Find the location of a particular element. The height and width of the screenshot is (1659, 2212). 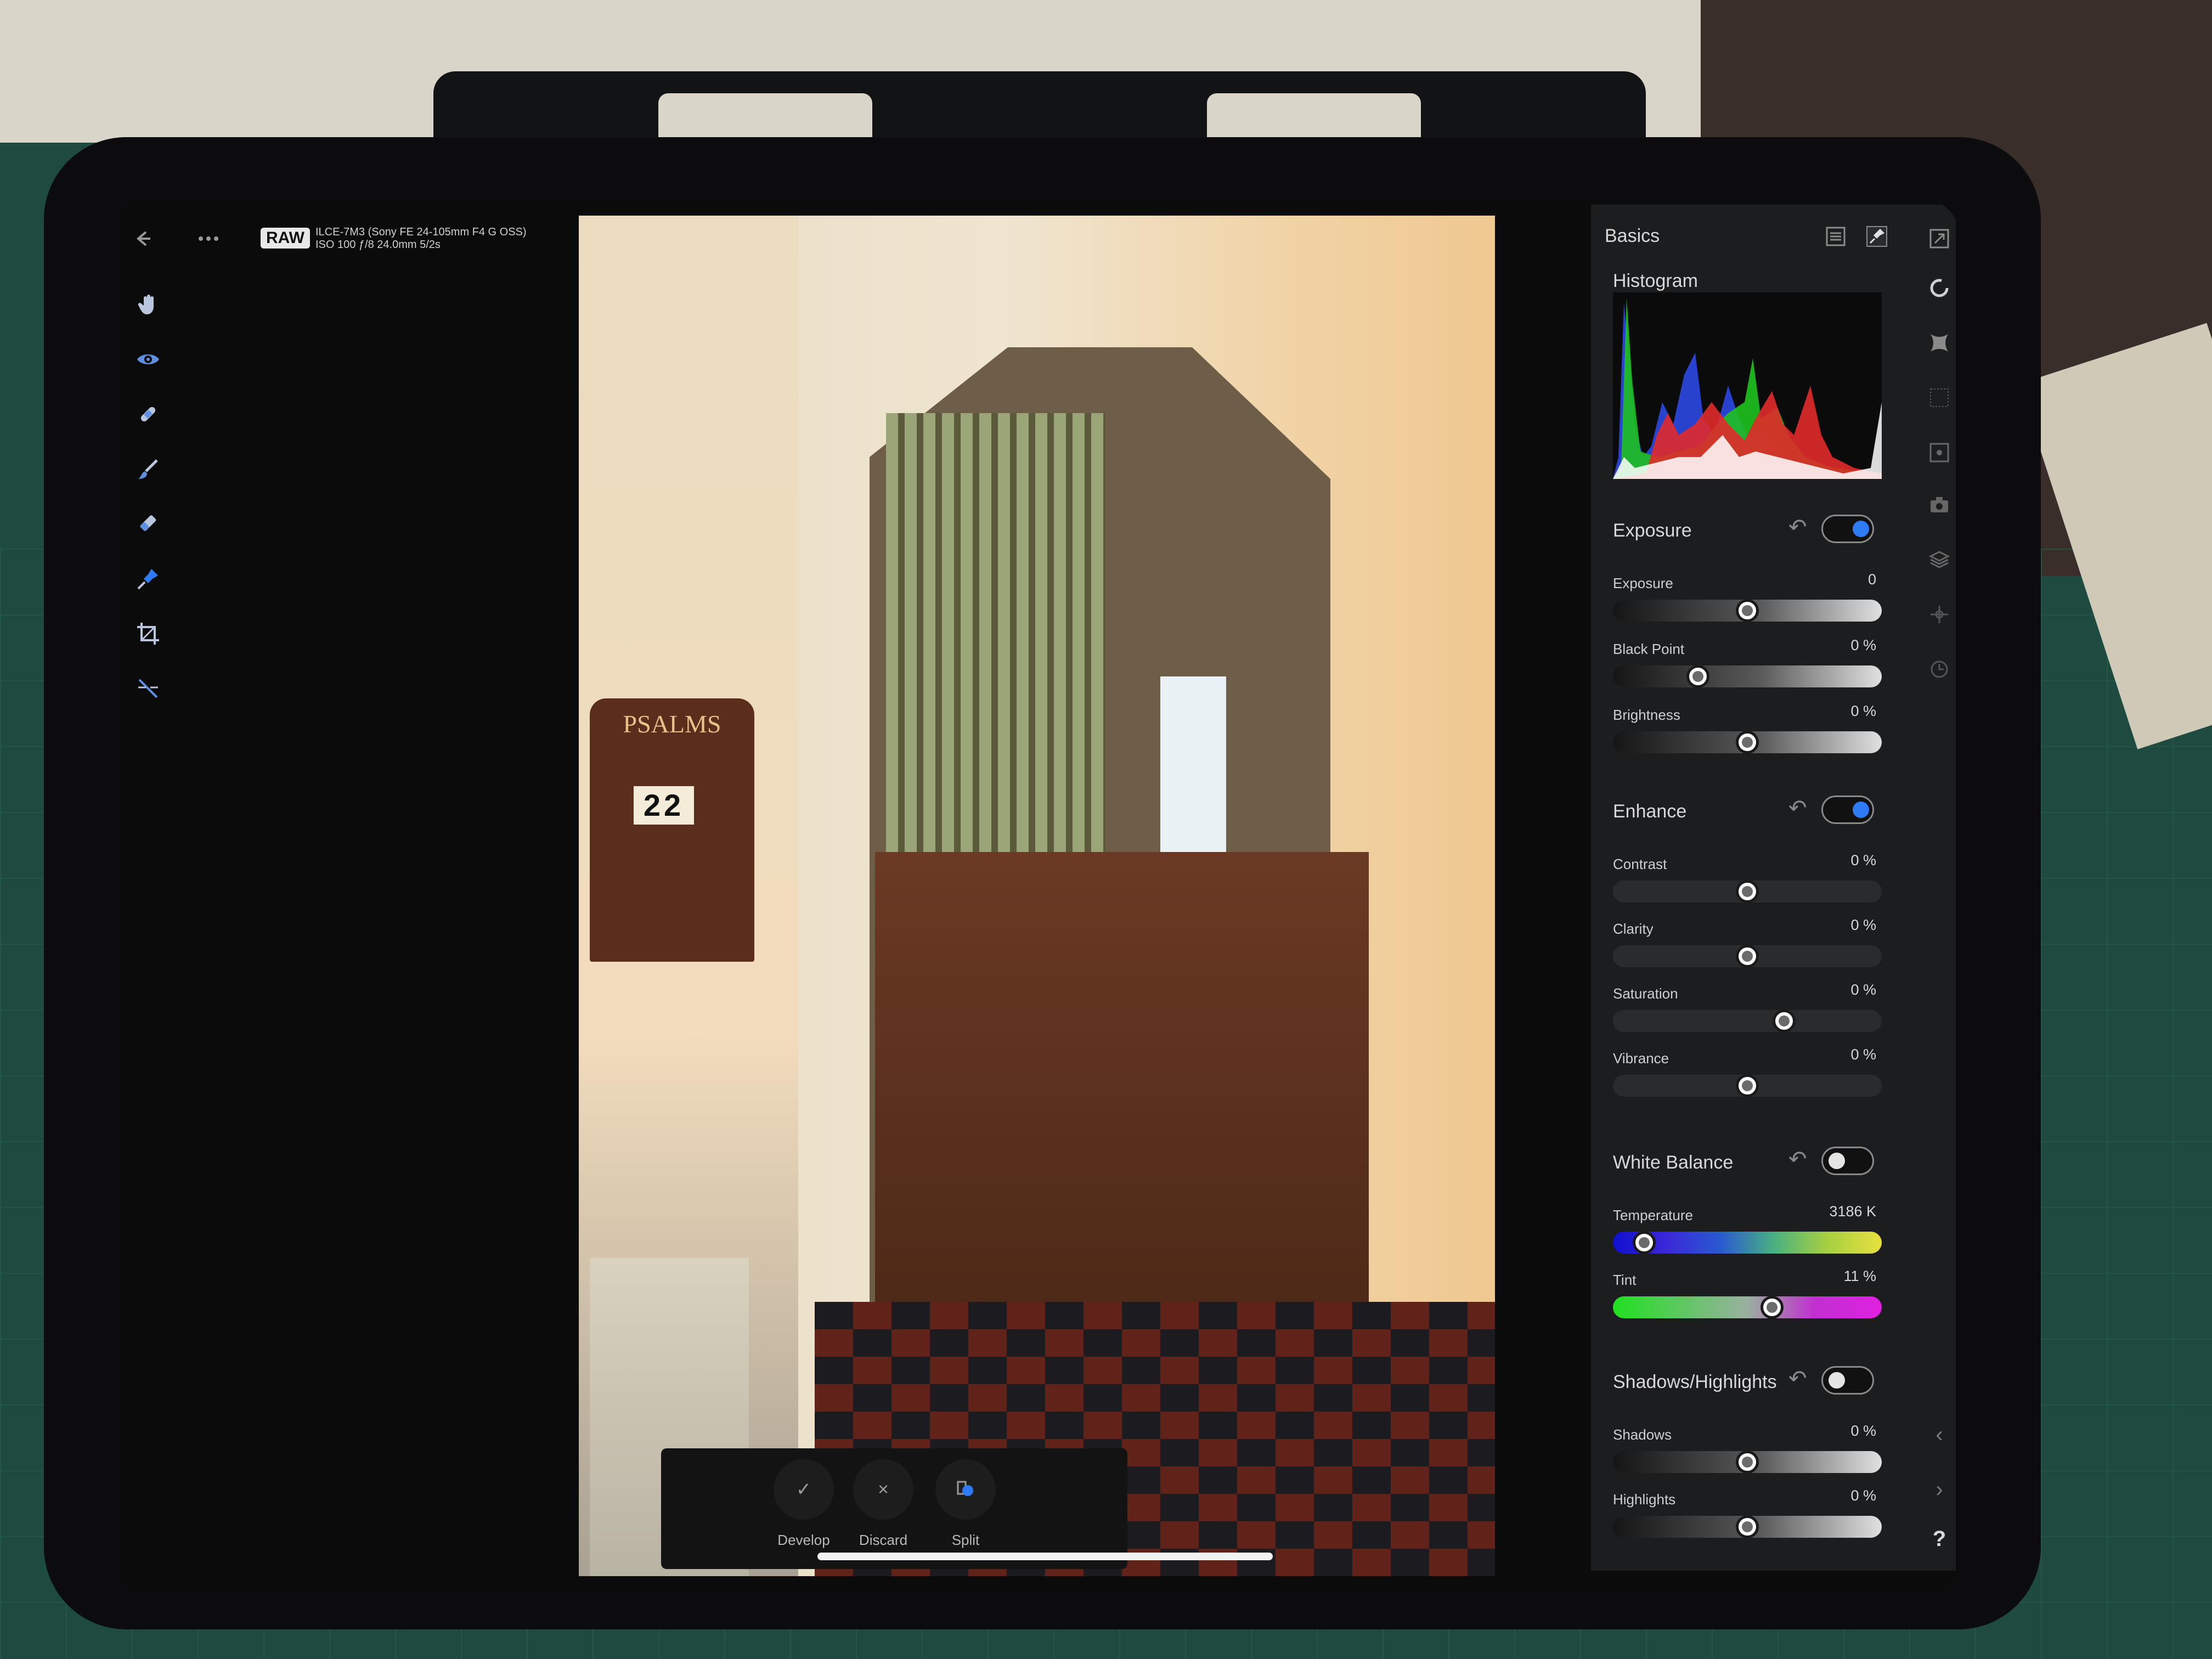

temperature-slider is located at coordinates (1747, 1242).